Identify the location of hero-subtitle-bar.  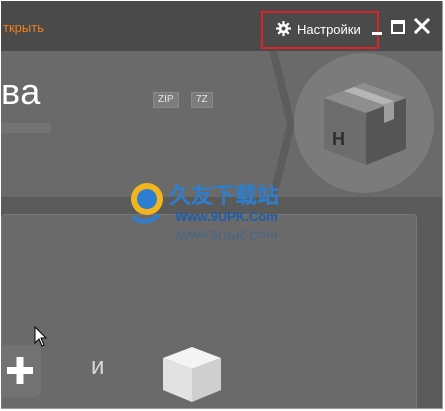
(26, 128).